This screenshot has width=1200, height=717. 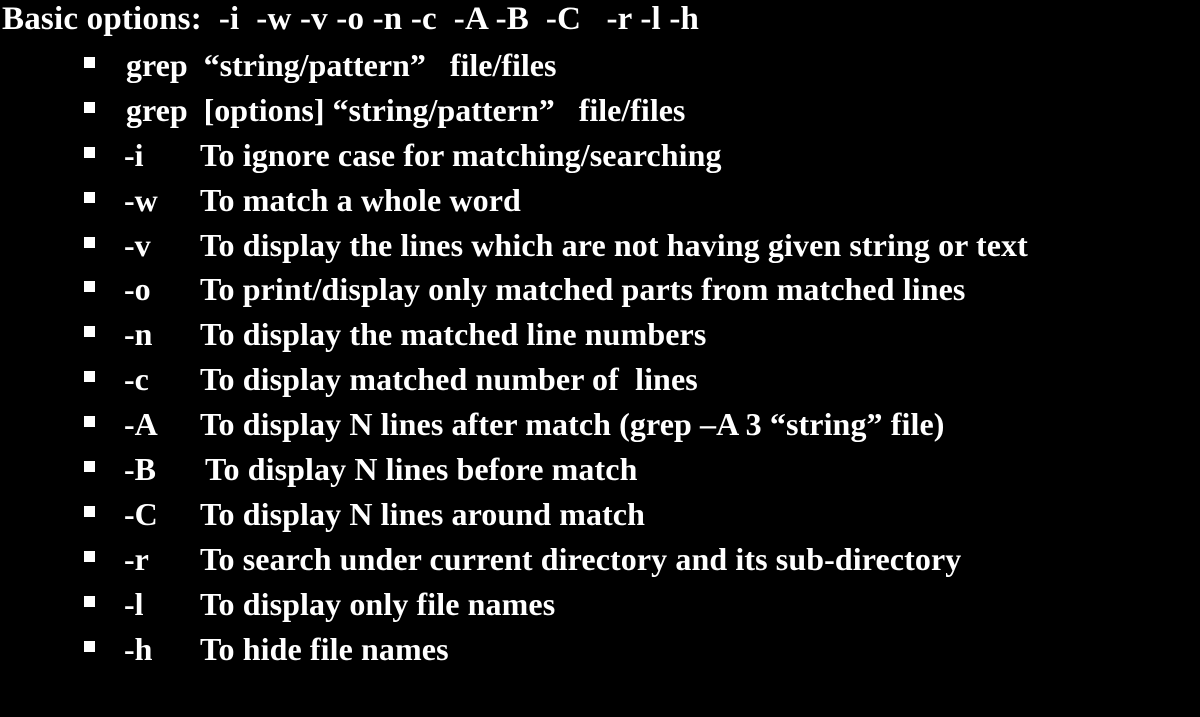 I want to click on option-flag: -C, so click(x=141, y=513).